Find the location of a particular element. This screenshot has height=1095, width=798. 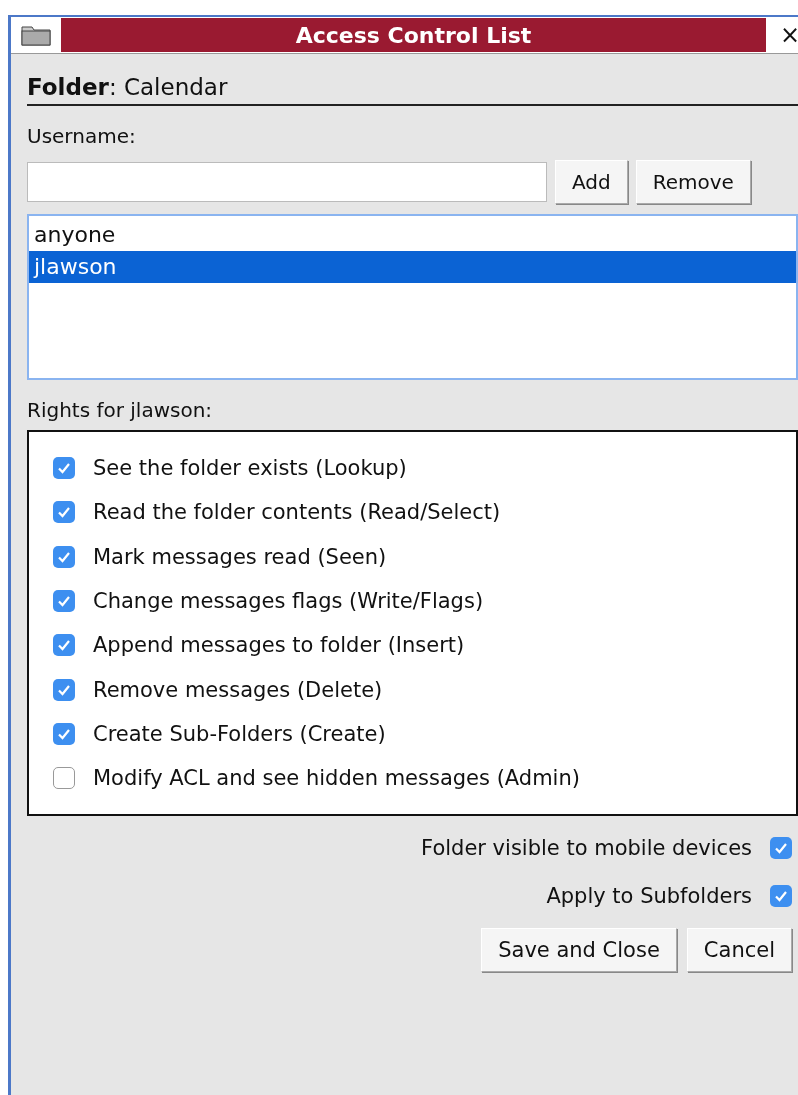

add-button: Add is located at coordinates (591, 182).